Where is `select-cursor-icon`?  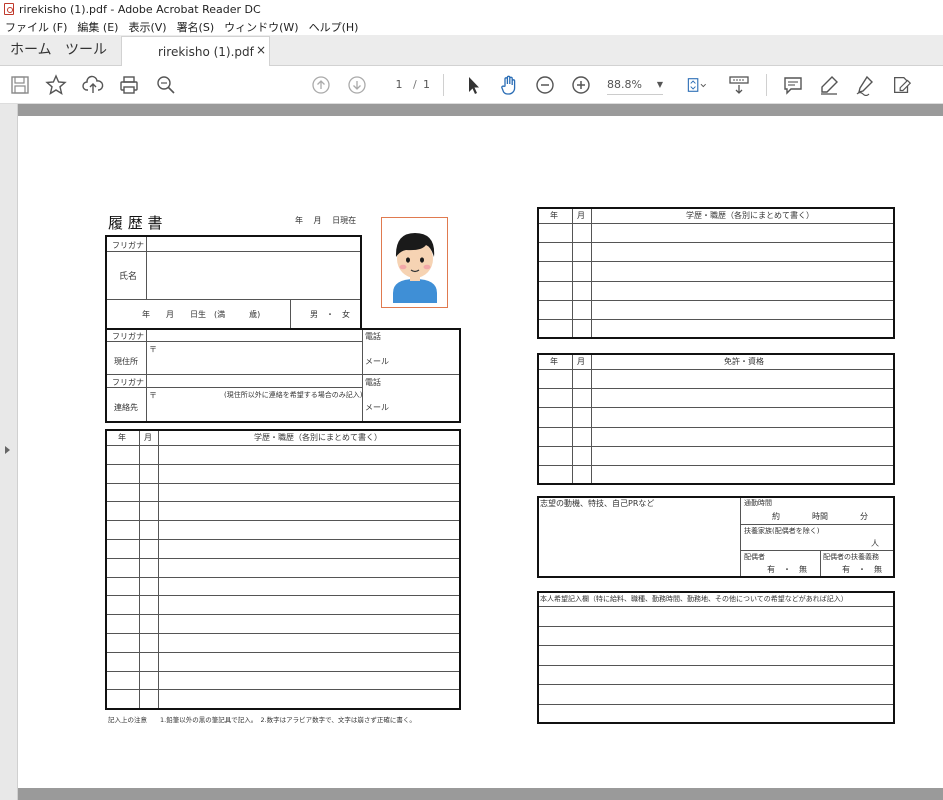
select-cursor-icon is located at coordinates (473, 85).